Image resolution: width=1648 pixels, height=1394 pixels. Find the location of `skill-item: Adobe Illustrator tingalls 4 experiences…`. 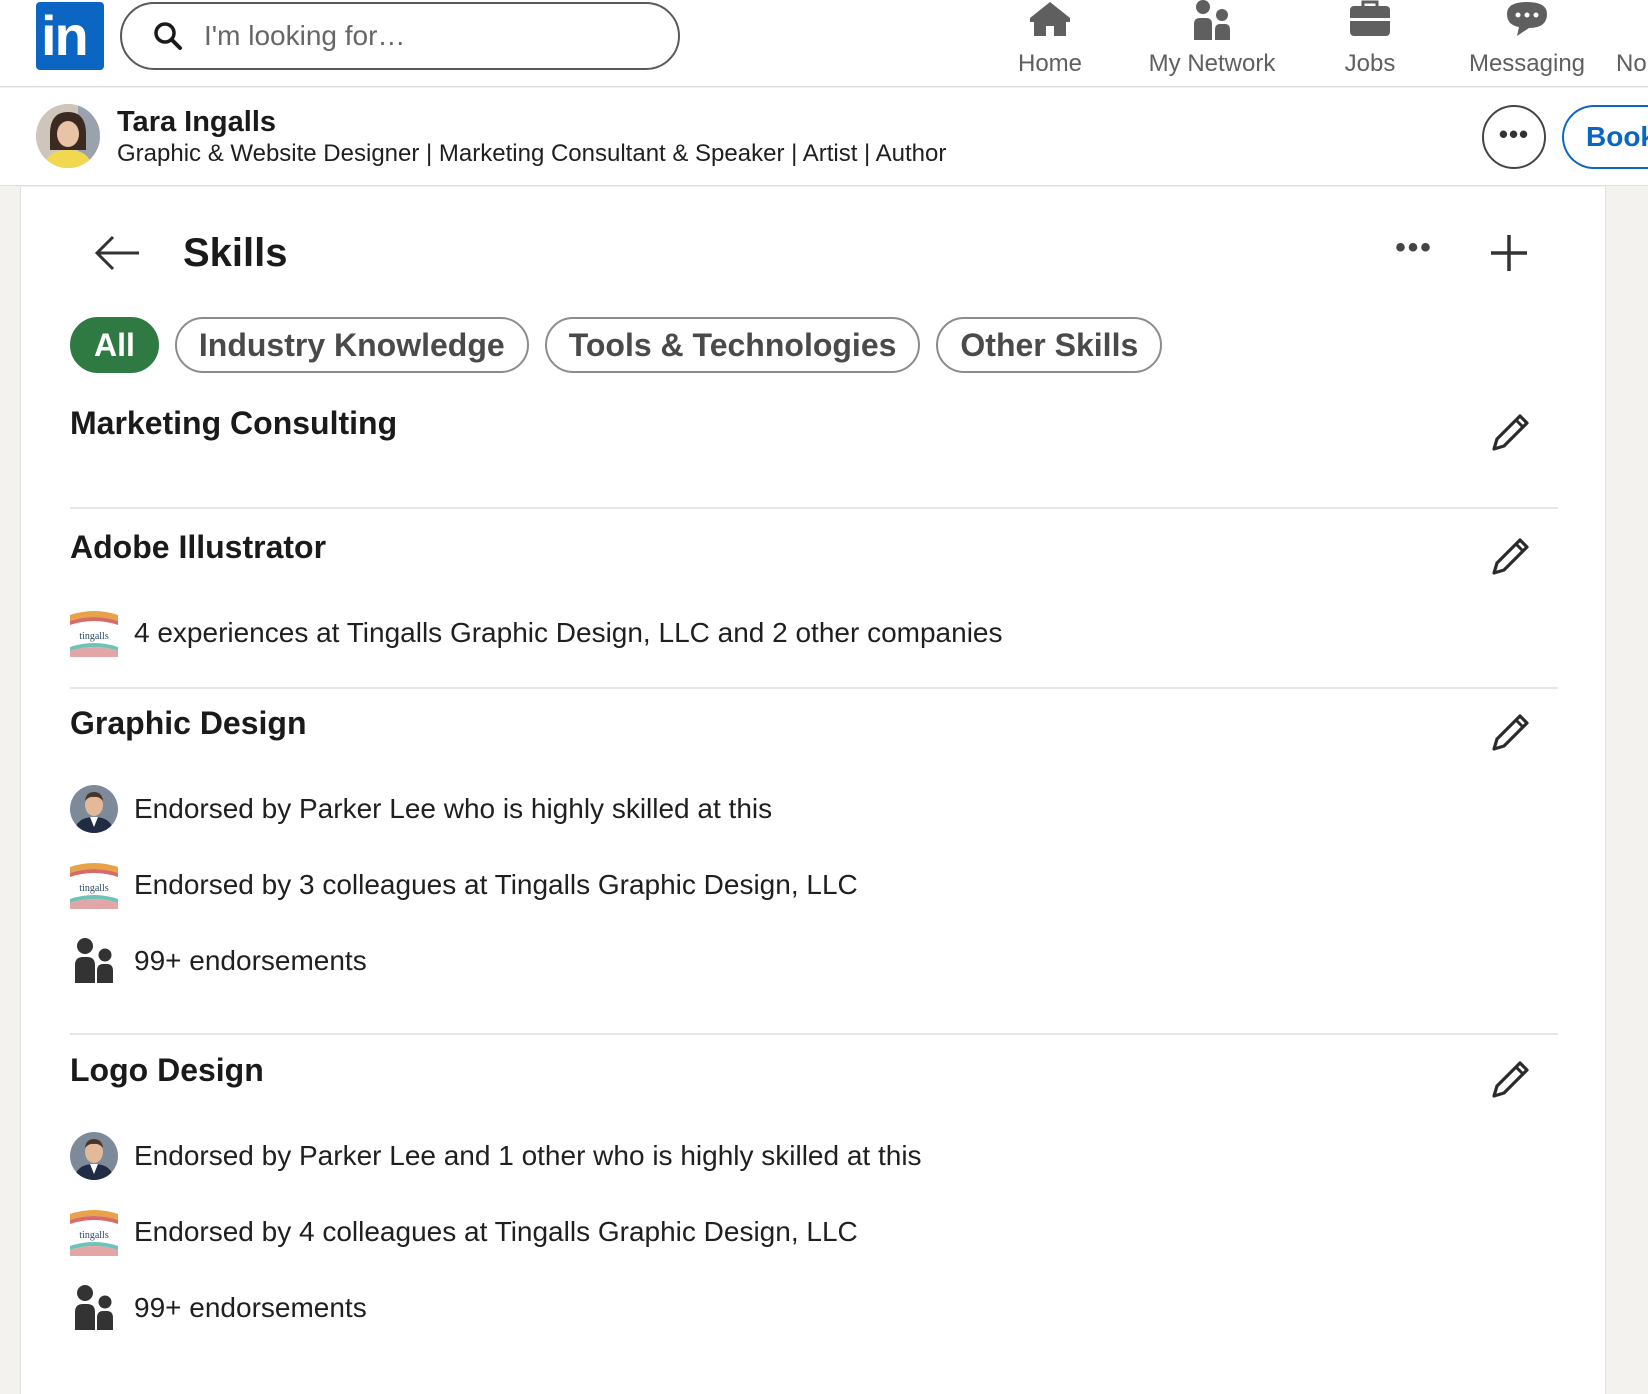

skill-item: Adobe Illustrator tingalls 4 experiences… is located at coordinates (814, 609).